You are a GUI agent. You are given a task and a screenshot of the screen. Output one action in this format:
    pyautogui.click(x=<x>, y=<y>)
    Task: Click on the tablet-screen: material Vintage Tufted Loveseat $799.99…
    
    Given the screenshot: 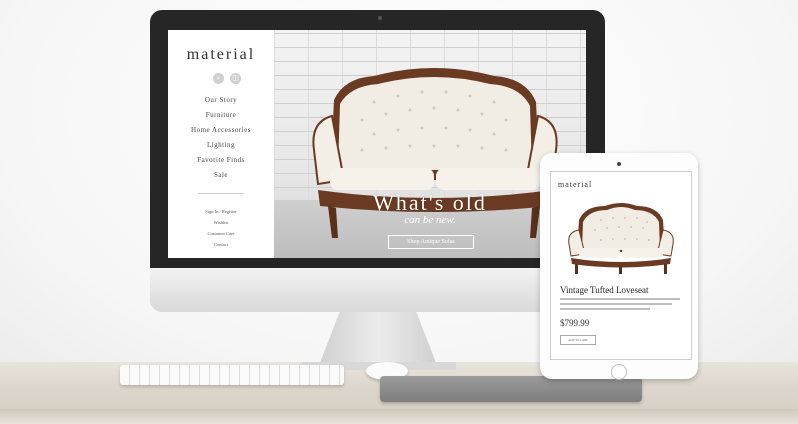 What is the action you would take?
    pyautogui.click(x=621, y=265)
    